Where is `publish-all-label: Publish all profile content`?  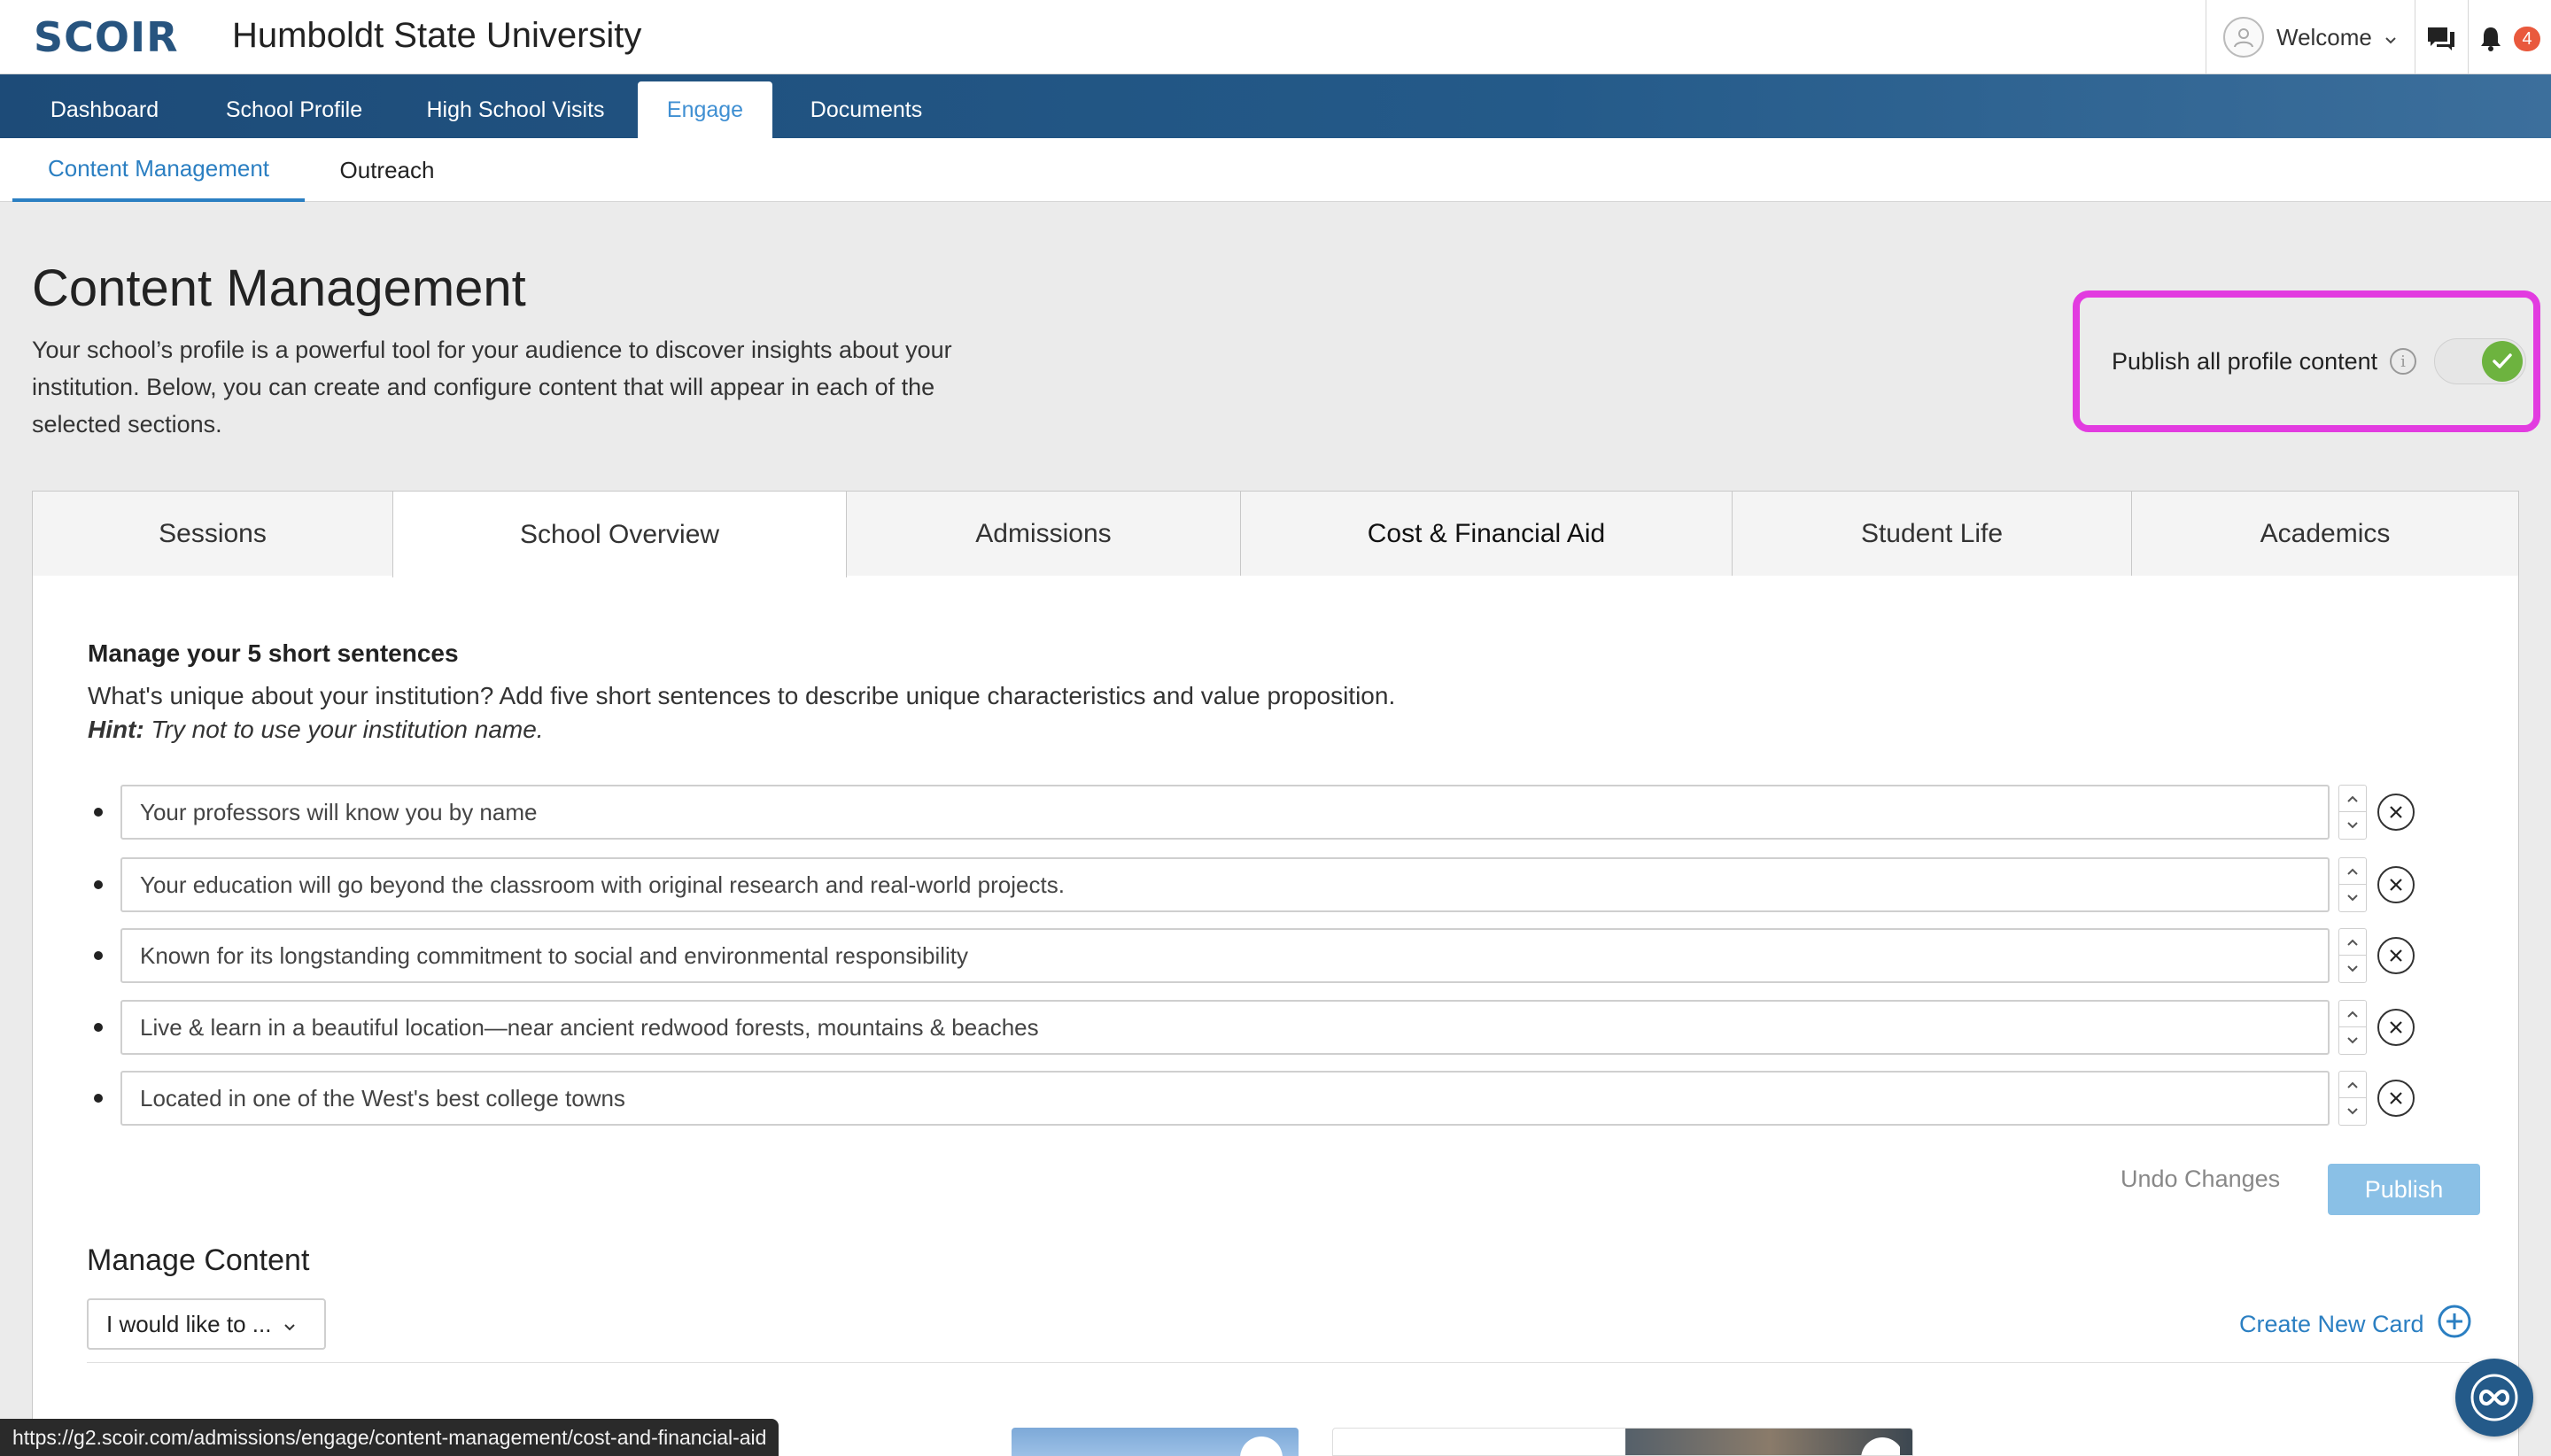
publish-all-label: Publish all profile content is located at coordinates (2245, 361).